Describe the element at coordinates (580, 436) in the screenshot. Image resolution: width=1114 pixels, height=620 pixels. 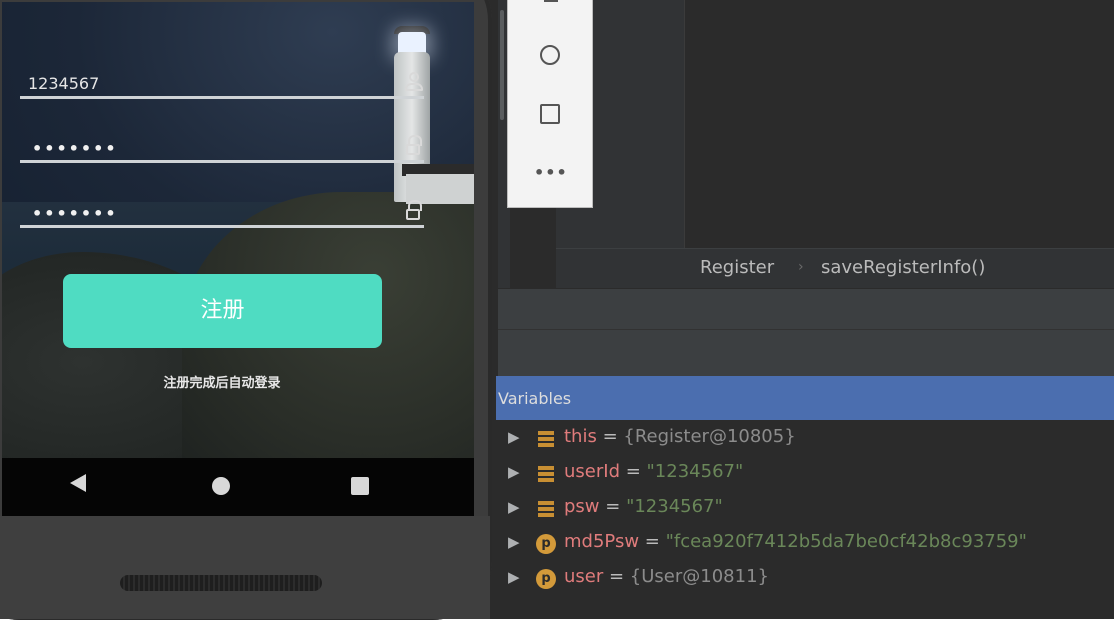
I see `variable-name: this` at that location.